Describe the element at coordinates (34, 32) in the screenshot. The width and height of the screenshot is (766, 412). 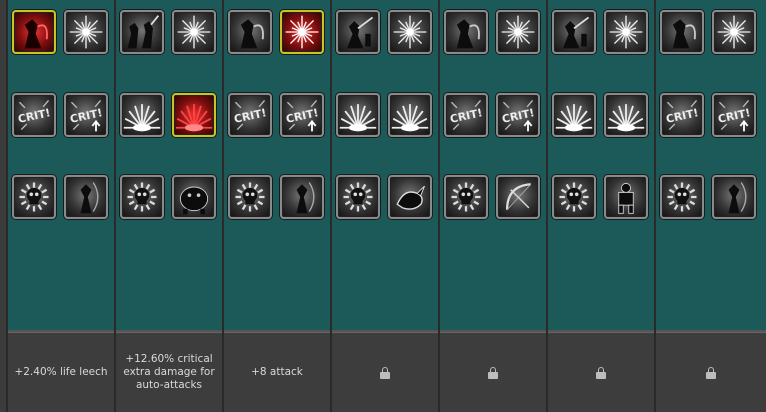
I see `blood-mage-icon` at that location.